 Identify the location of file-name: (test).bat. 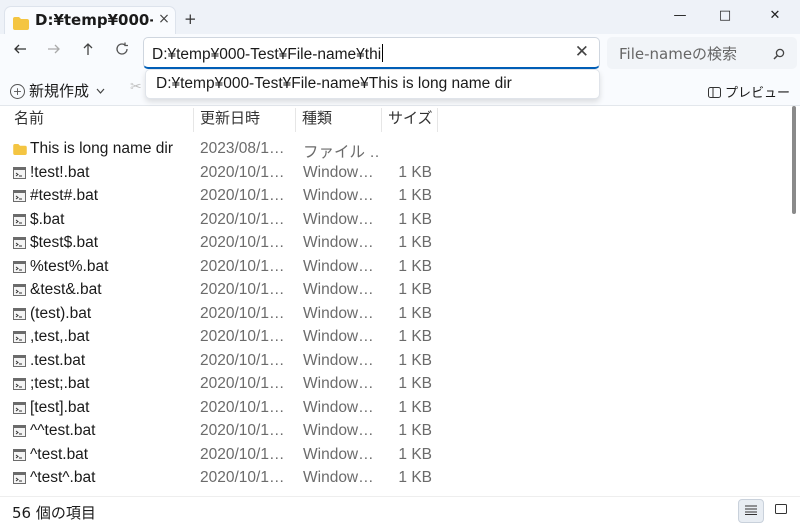
(61, 313).